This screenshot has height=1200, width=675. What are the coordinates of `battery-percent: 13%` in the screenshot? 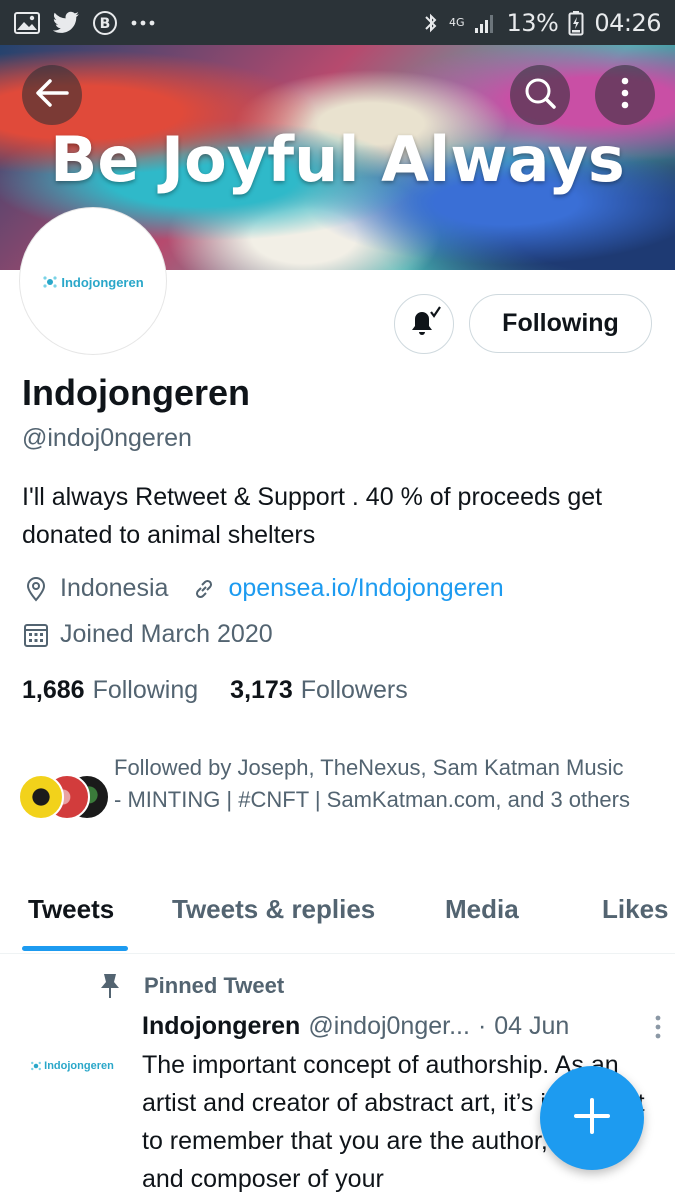 It's located at (532, 22).